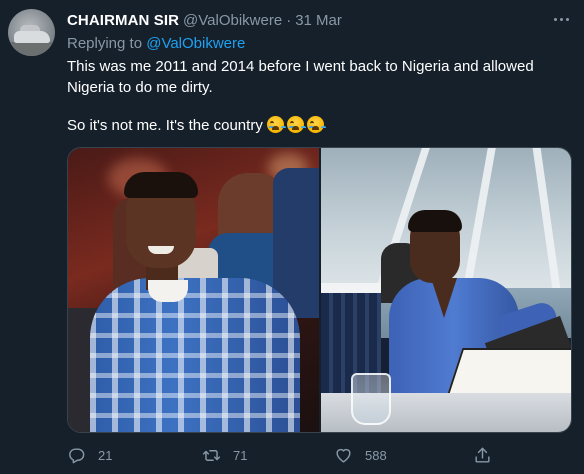 This screenshot has height=474, width=584. What do you see at coordinates (211, 455) in the screenshot?
I see `retweet-icon` at bounding box center [211, 455].